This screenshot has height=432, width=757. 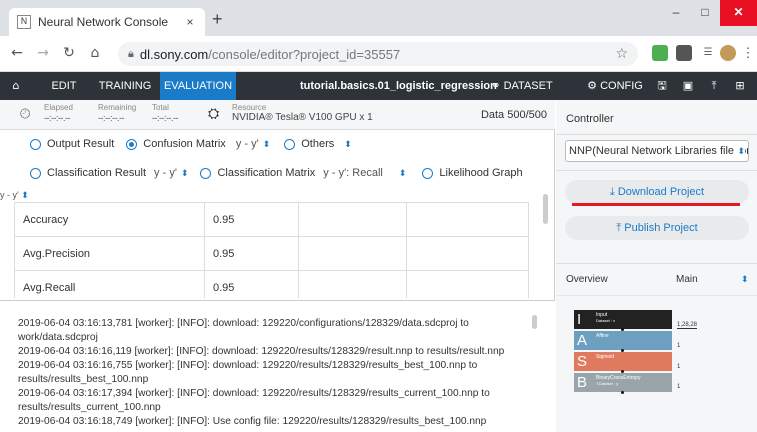 What do you see at coordinates (16, 86) in the screenshot?
I see `app-home-icon: ⌂` at bounding box center [16, 86].